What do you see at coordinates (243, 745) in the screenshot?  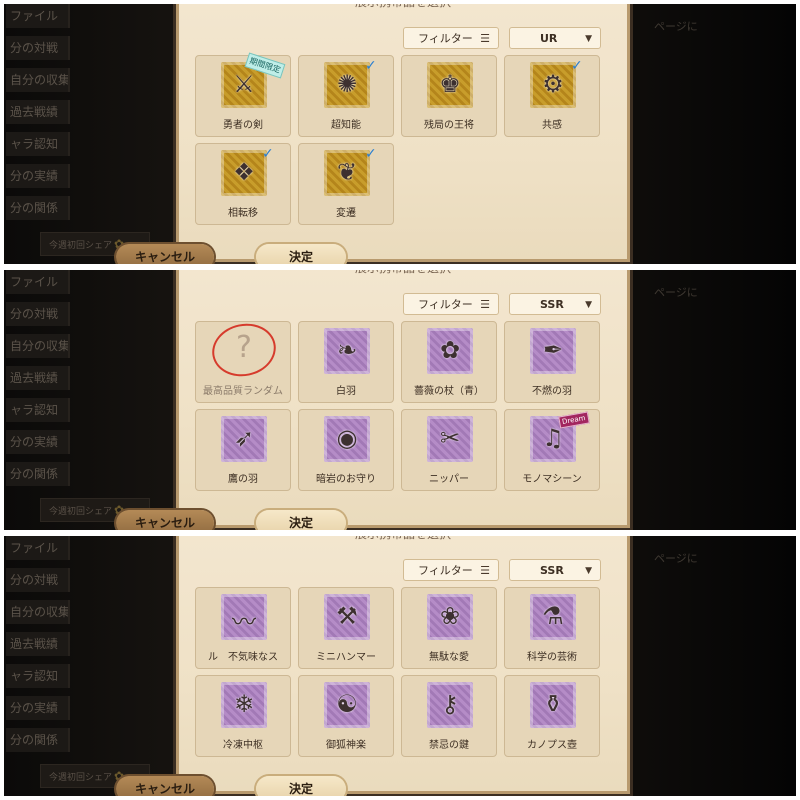 I see `item-name: 冷凍中枢` at bounding box center [243, 745].